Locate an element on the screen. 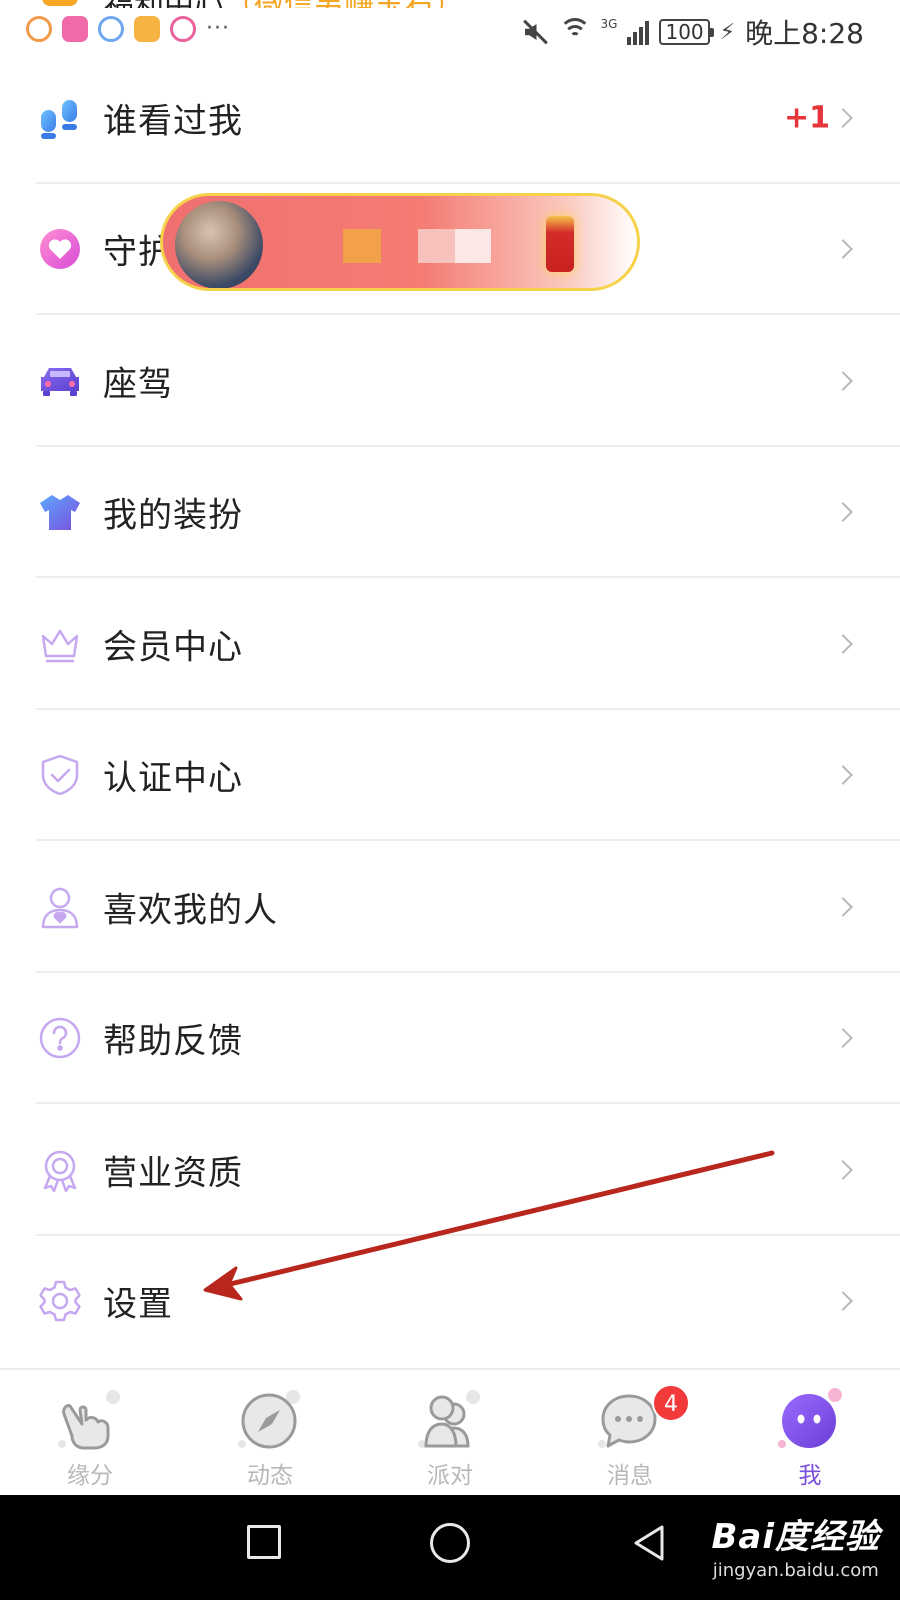 The width and height of the screenshot is (900, 1600). baidu-jingyan-watermark: Bai度经验 jingyan.baidu.com is located at coordinates (795, 1545).